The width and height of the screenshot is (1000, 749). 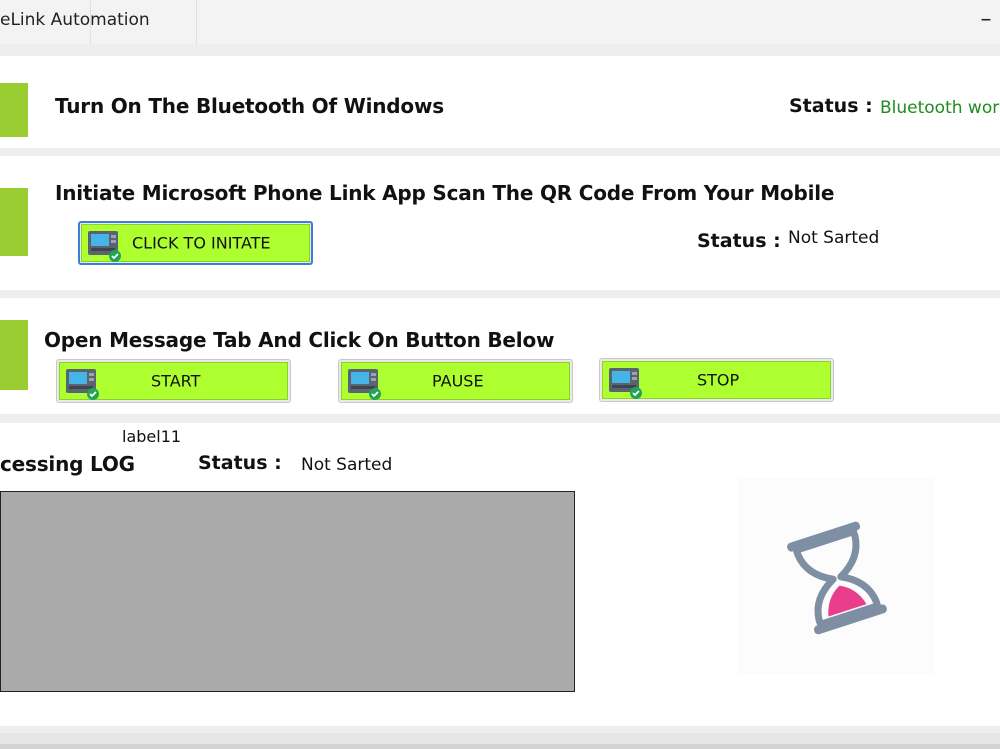 What do you see at coordinates (249, 106) in the screenshot?
I see `bluetooth-heading: Turn On The Bluetooth Of Windows` at bounding box center [249, 106].